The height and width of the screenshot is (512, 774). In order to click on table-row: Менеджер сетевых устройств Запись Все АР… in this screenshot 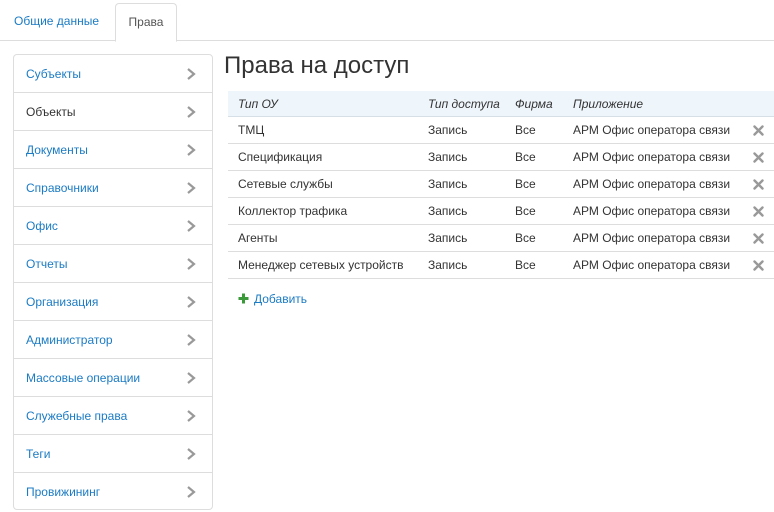, I will do `click(501, 265)`.